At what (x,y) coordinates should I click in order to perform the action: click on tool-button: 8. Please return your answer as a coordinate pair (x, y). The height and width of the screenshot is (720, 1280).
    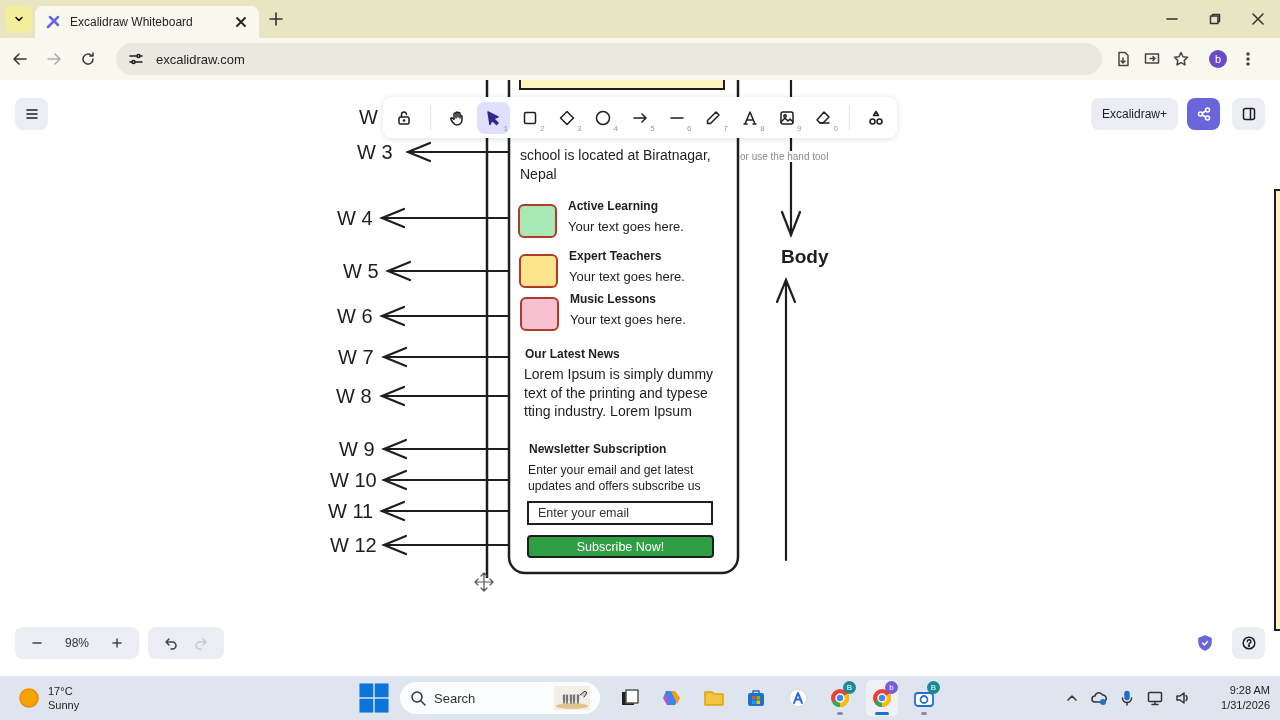
    Looking at the image, I should click on (750, 117).